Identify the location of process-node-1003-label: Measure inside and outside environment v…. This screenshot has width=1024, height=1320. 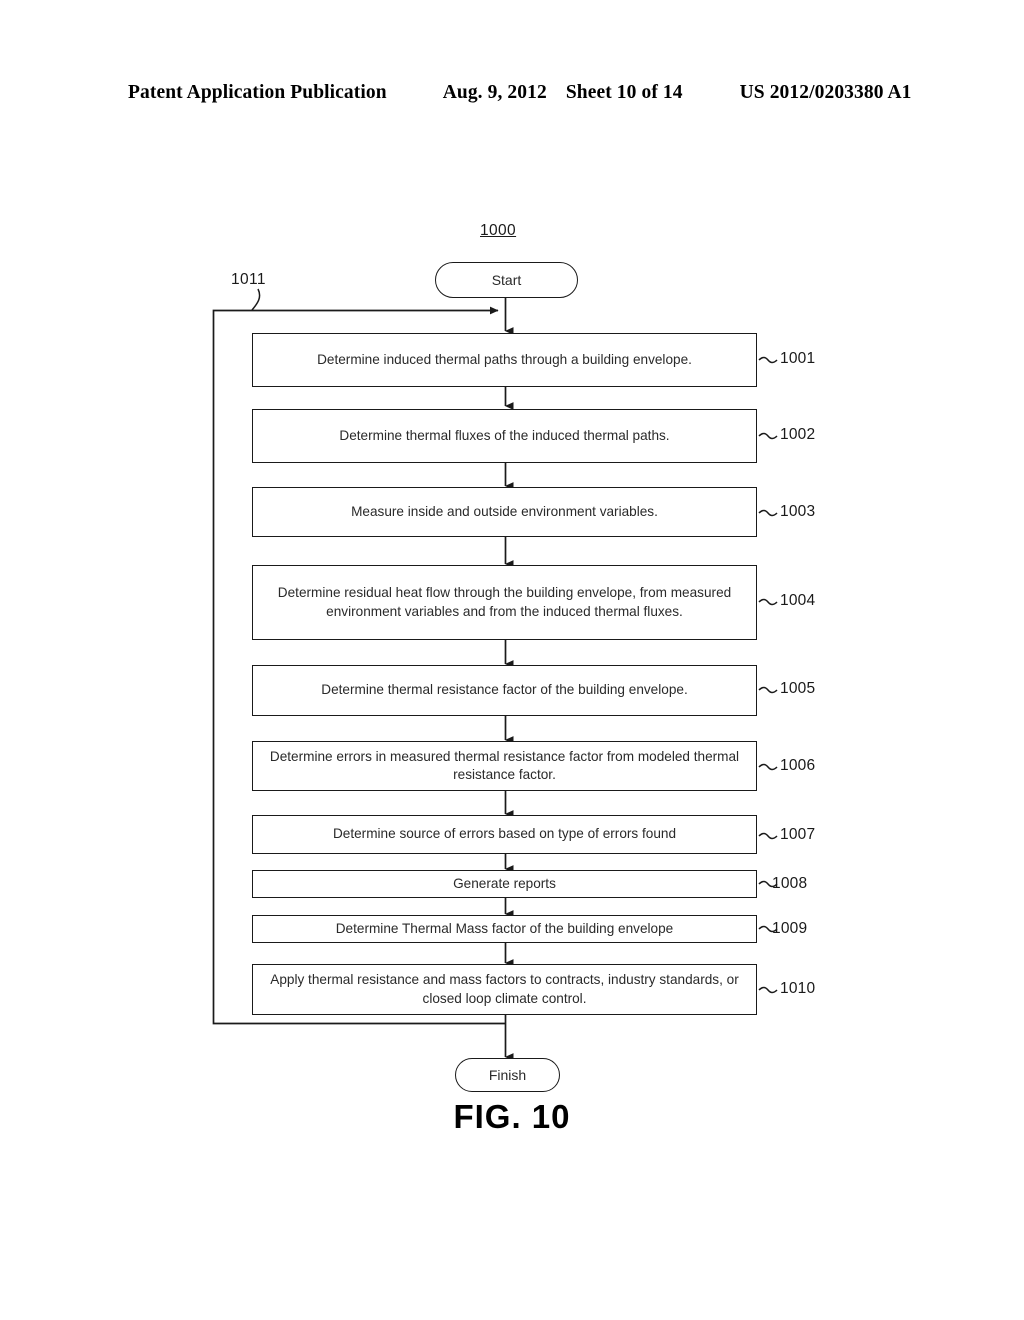
(504, 511).